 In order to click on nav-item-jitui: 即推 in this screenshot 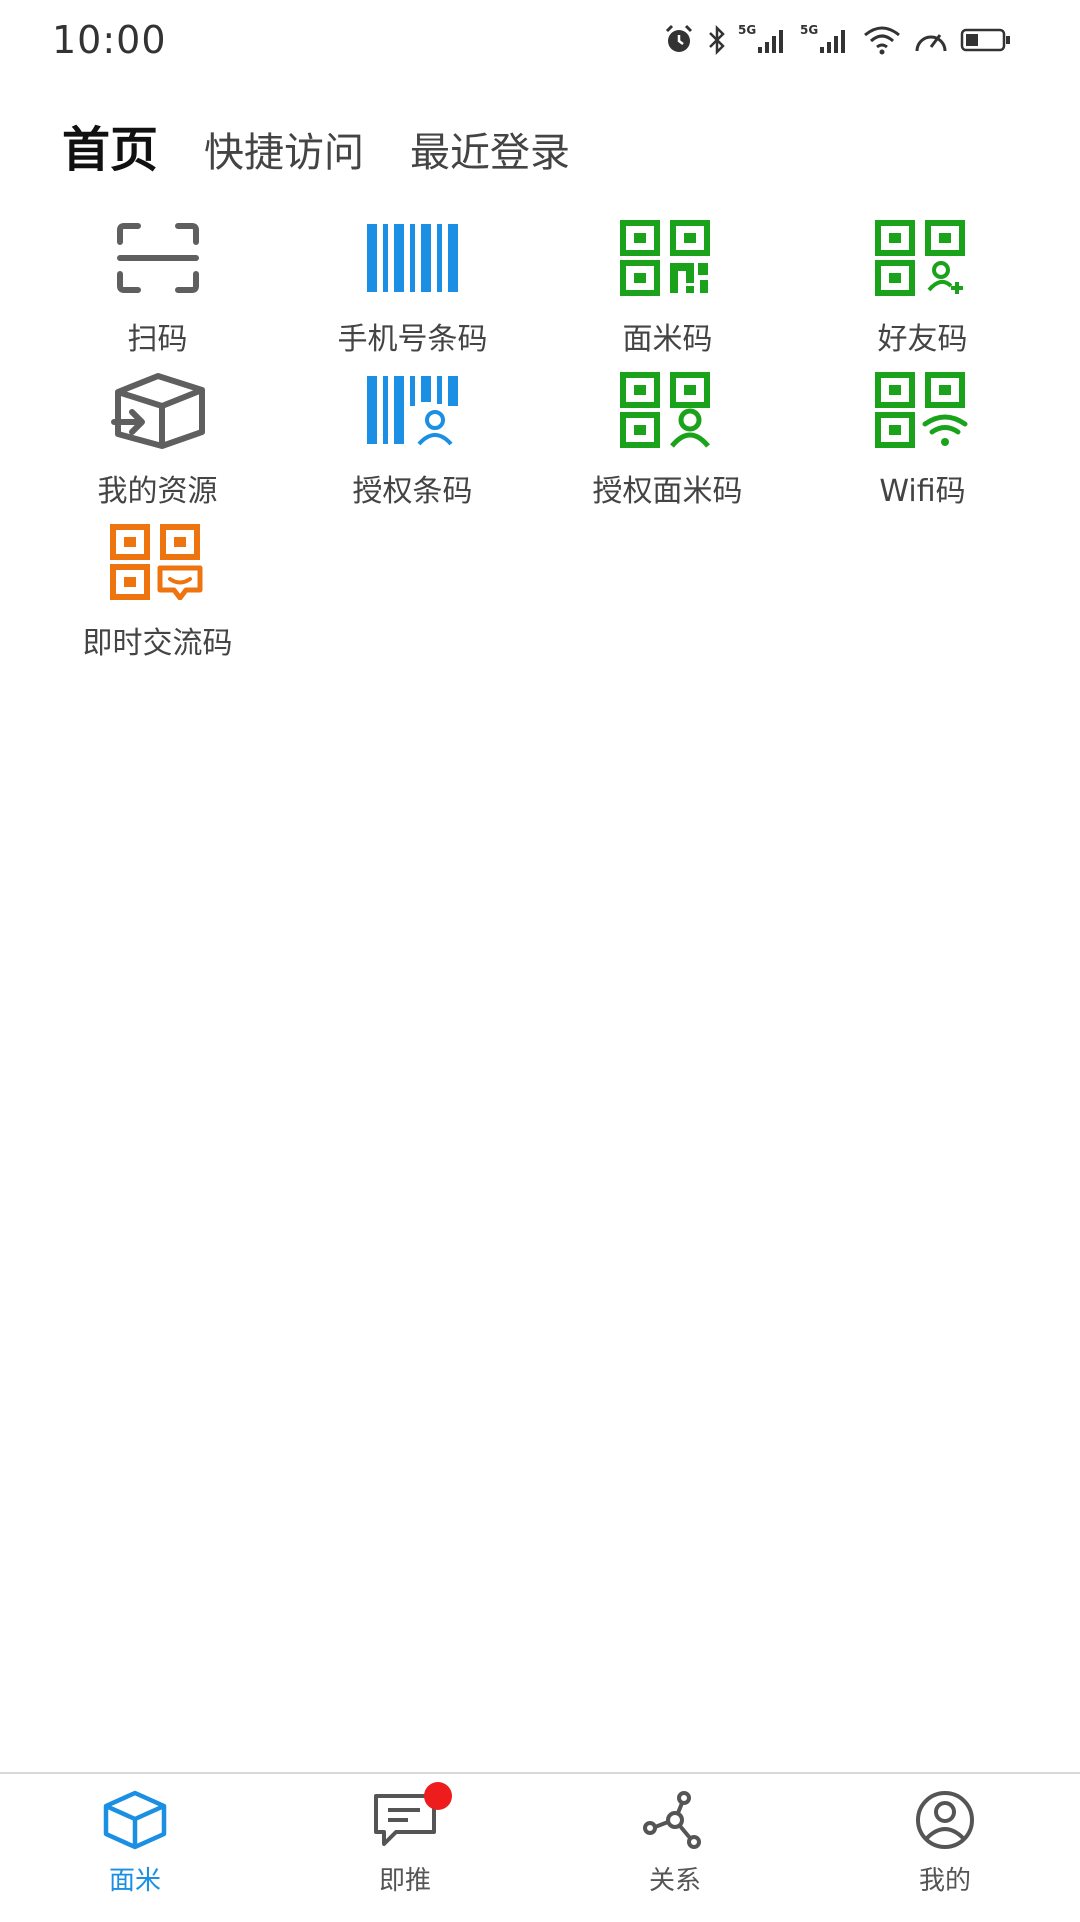, I will do `click(405, 1848)`.